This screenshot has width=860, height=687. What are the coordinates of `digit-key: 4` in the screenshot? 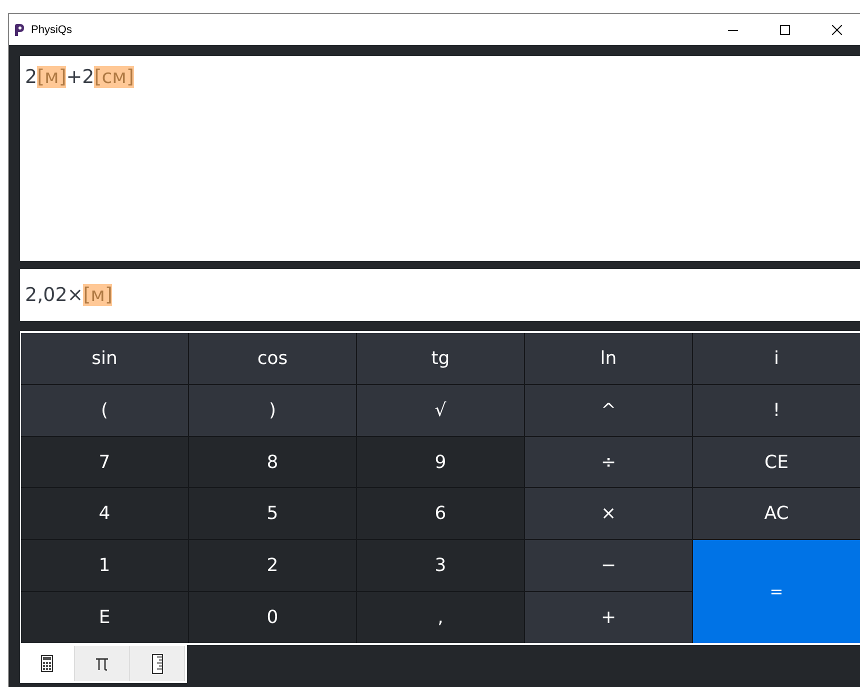 It's located at (104, 514).